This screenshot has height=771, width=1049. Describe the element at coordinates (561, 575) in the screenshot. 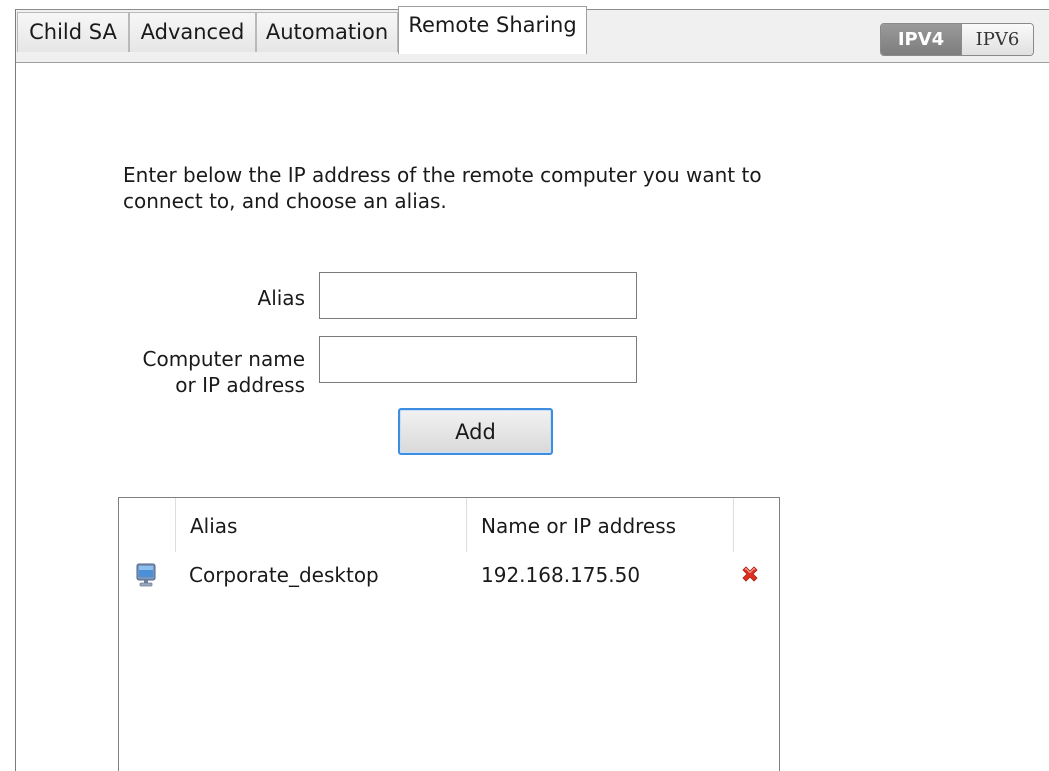

I see `row-address: 192.168.175.50` at that location.